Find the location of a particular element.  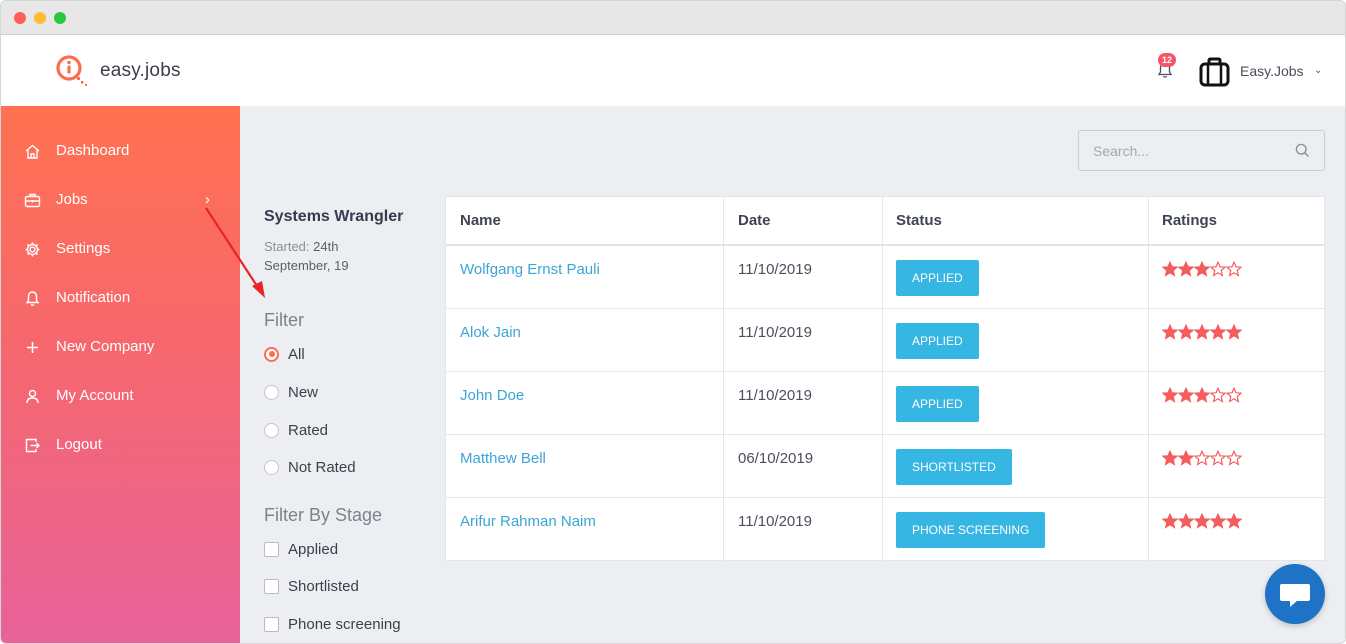

job-started-info: Started: 24th September, 19 is located at coordinates (306, 256).